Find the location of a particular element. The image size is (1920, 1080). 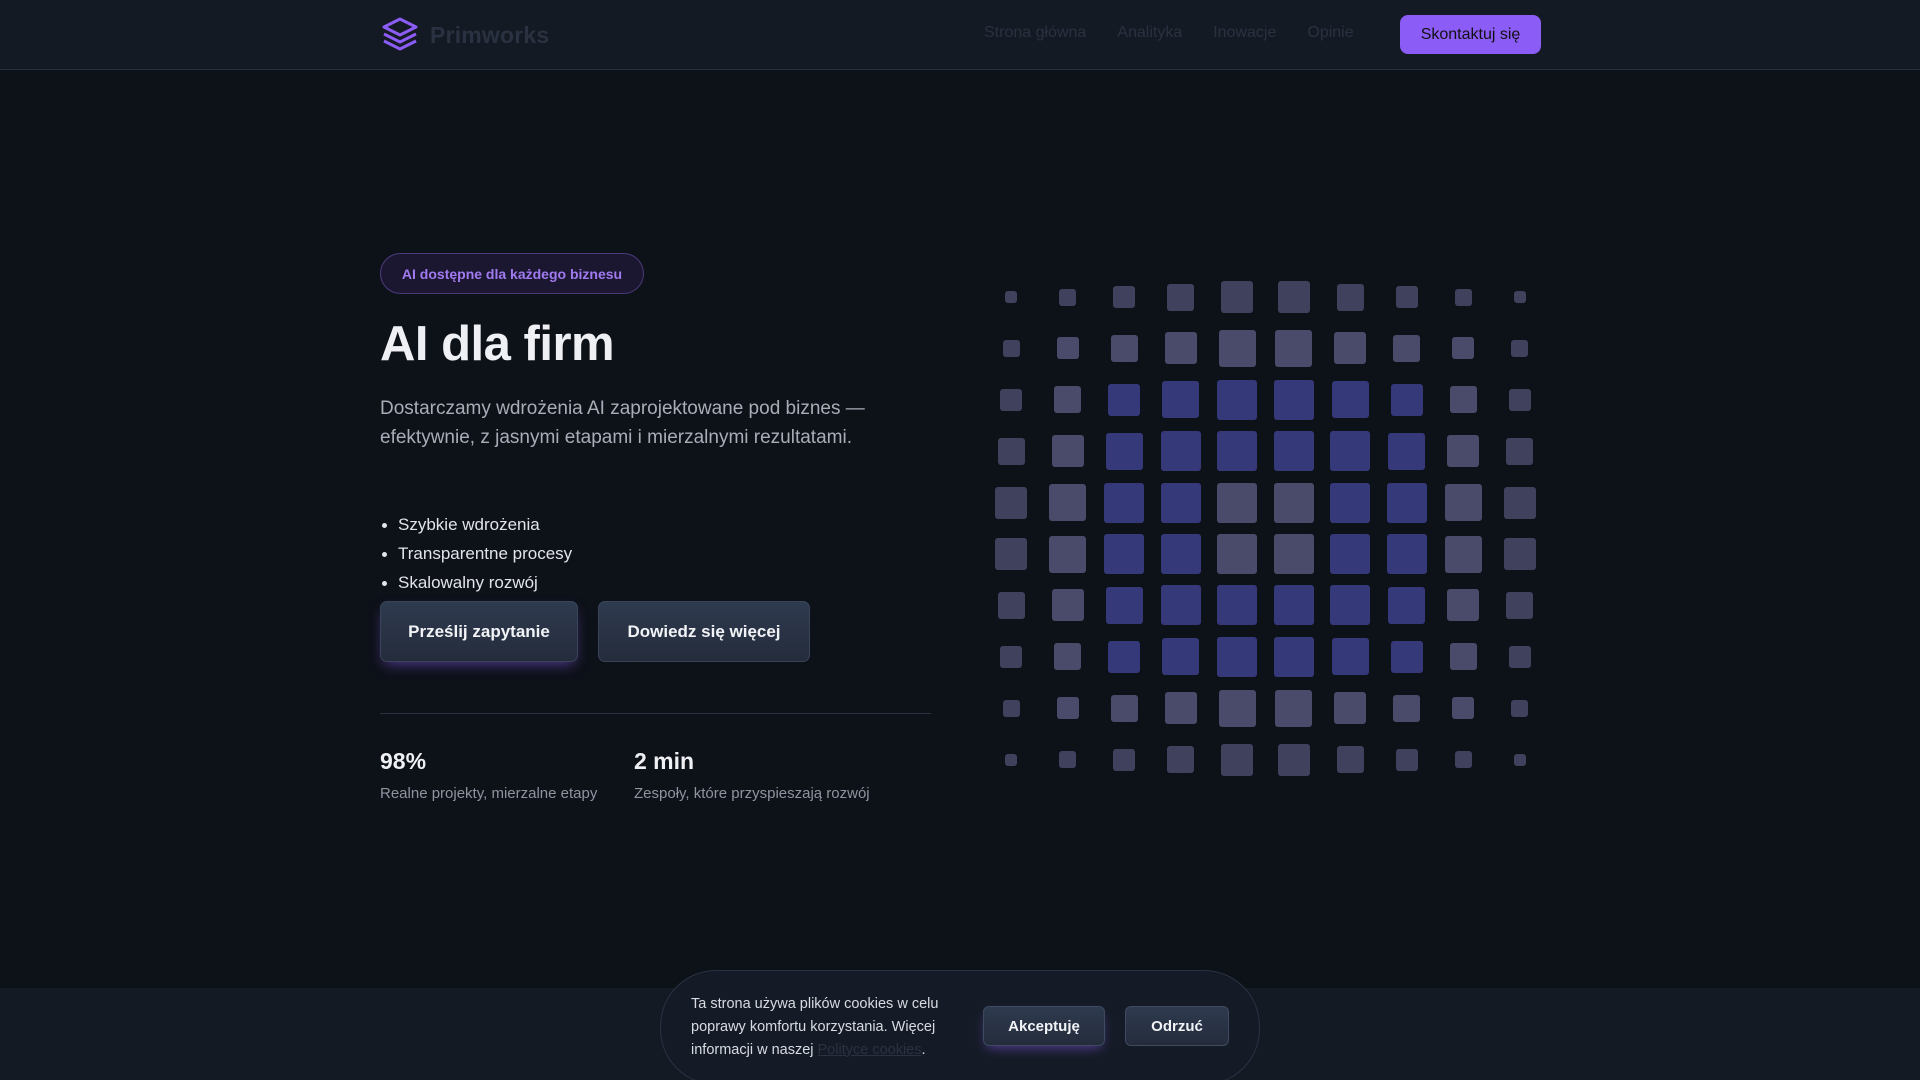

nav-item-reviews: Opinie is located at coordinates (1330, 33).